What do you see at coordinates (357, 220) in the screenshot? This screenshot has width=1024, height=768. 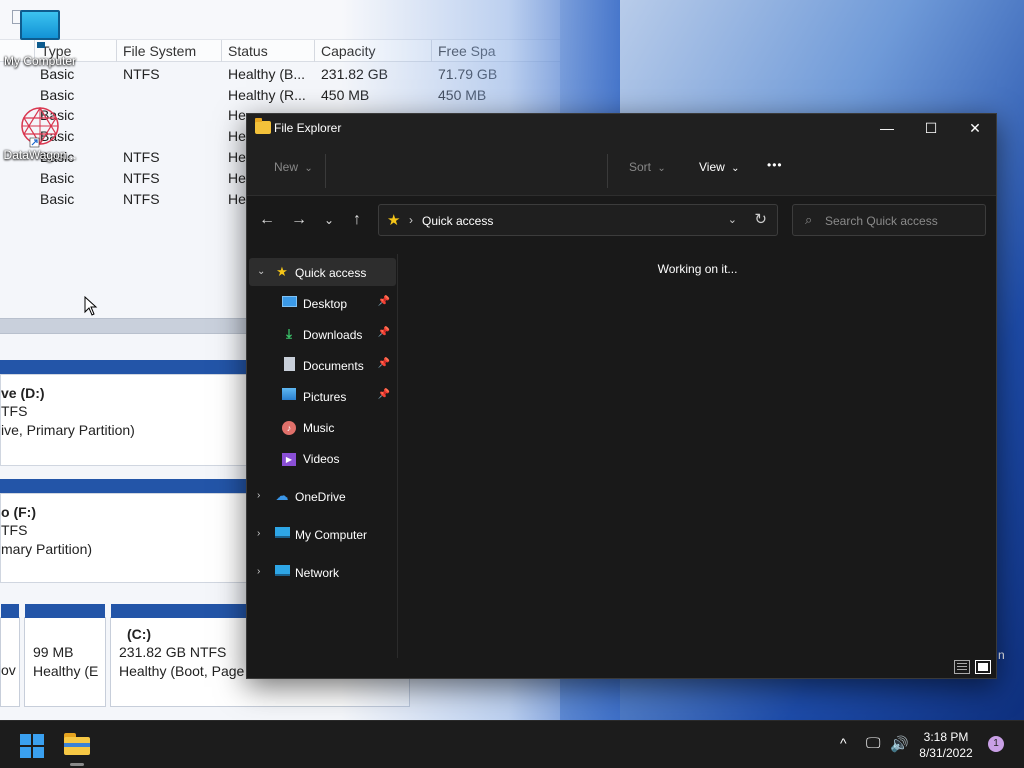 I see `up-button: ↑` at bounding box center [357, 220].